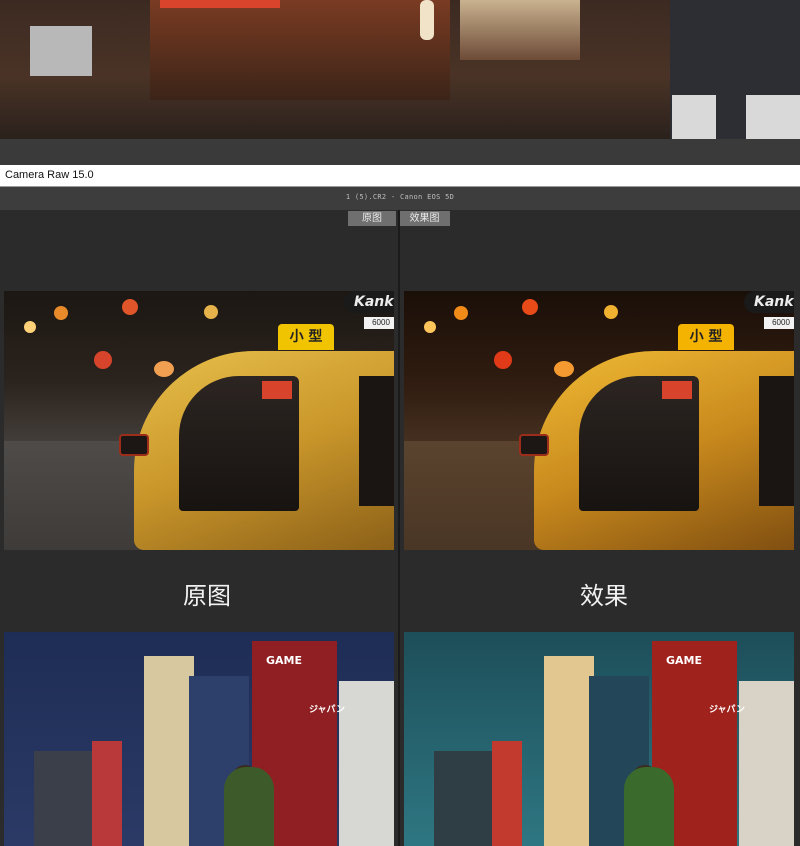  I want to click on tab-original: 原图, so click(372, 218).